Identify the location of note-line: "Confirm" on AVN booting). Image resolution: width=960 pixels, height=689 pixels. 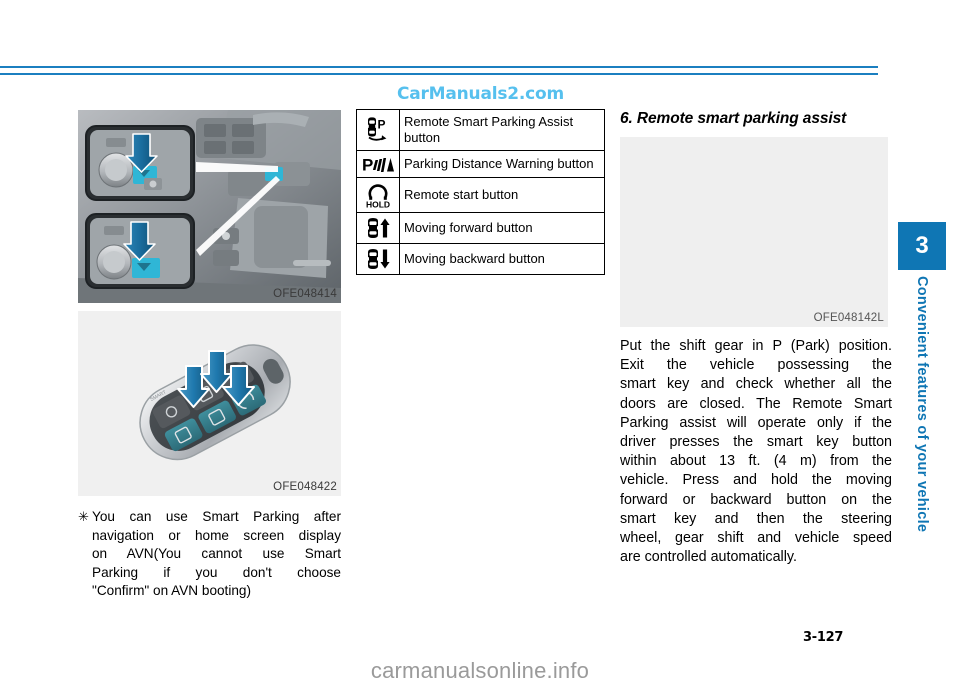
(172, 590).